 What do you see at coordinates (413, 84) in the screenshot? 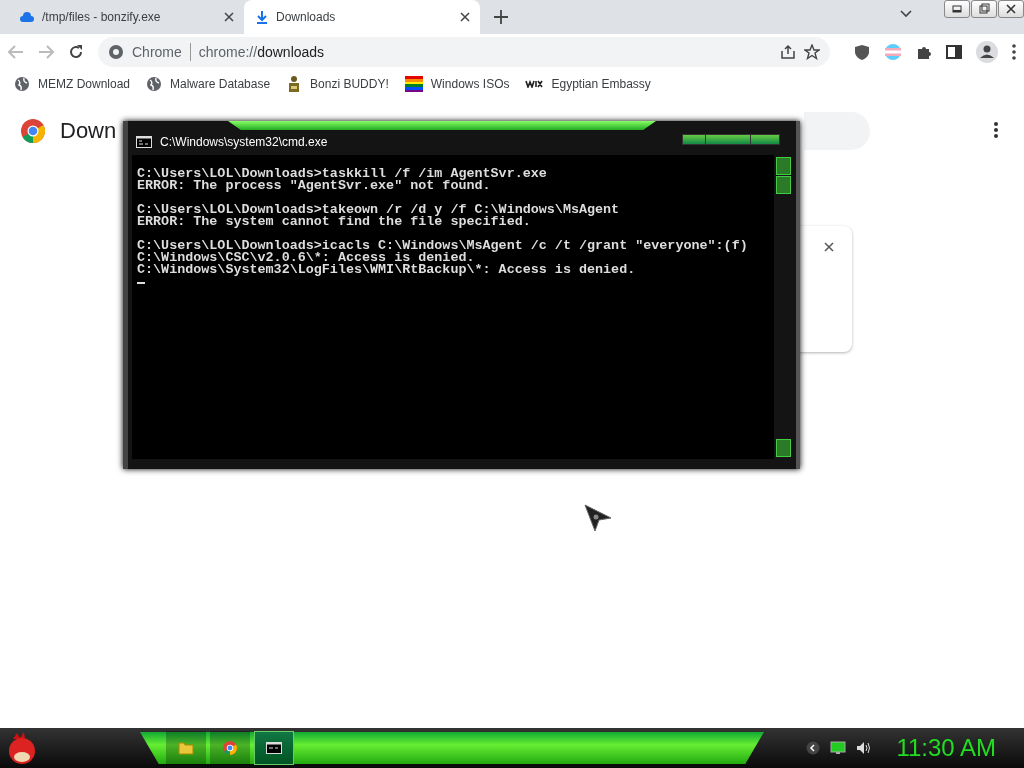
I see `rainbow-flag-icon` at bounding box center [413, 84].